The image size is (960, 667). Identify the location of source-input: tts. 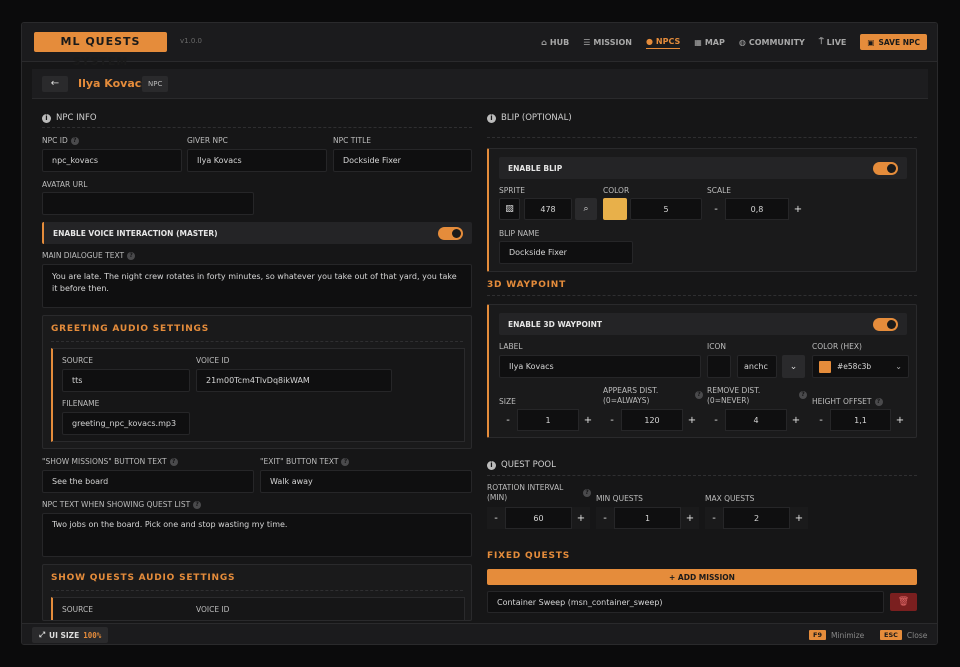
(126, 380).